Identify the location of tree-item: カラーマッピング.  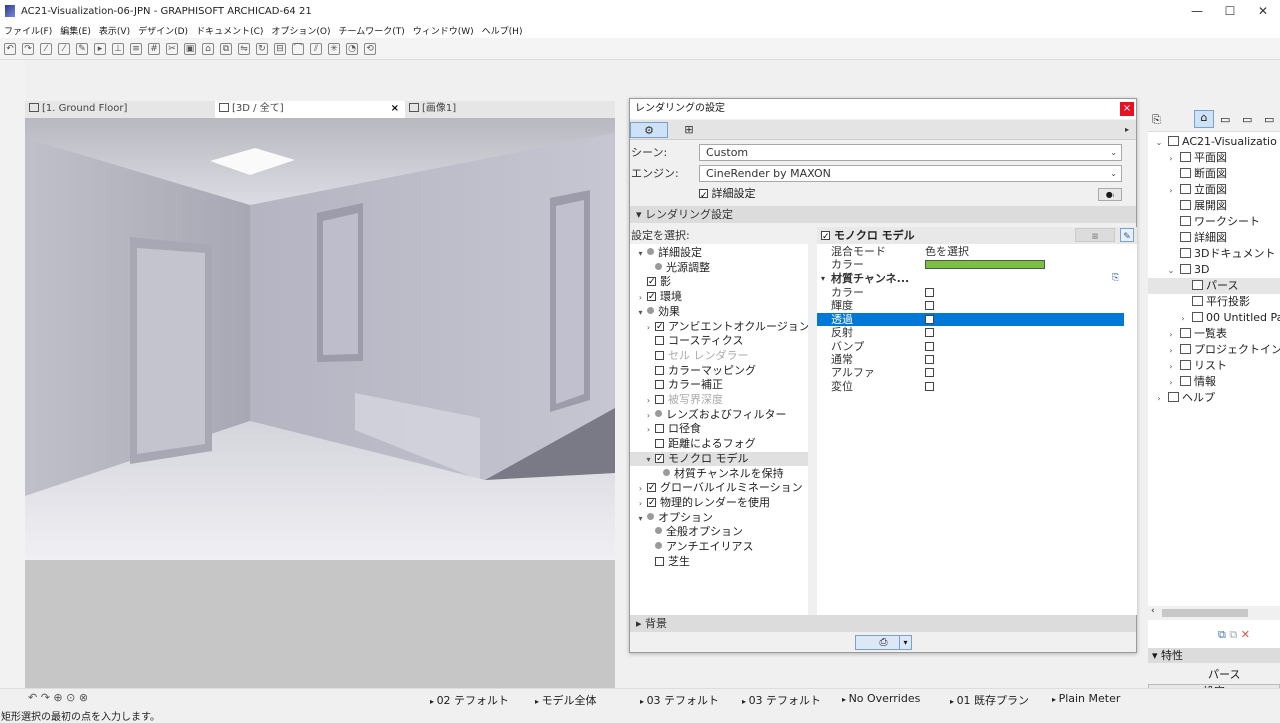
(719, 371).